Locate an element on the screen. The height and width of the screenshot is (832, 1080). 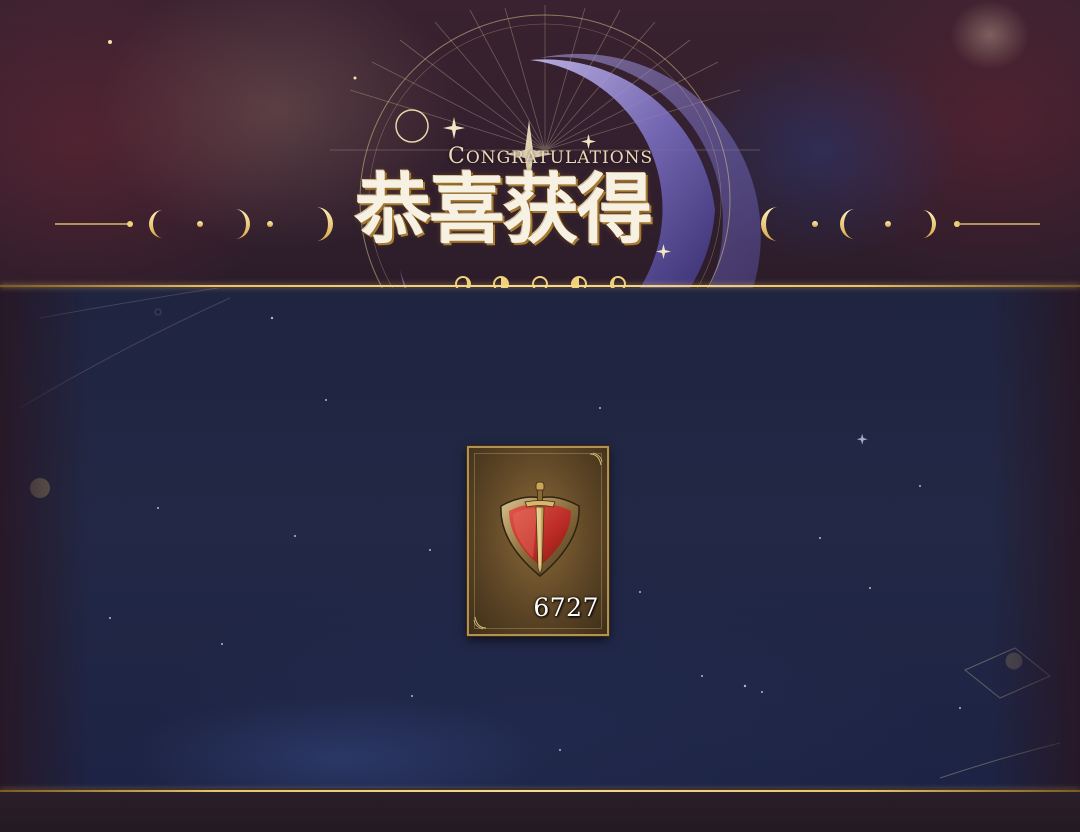
shield-sword-icon is located at coordinates (540, 529).